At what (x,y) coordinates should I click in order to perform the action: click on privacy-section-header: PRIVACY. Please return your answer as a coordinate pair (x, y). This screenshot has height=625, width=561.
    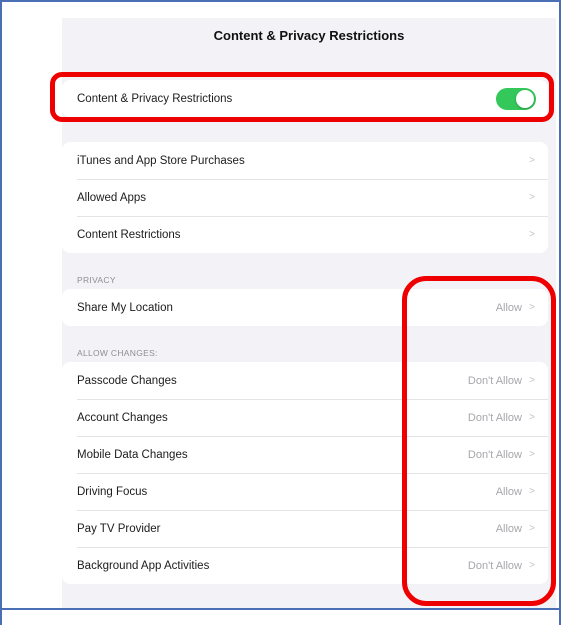
    Looking at the image, I should click on (96, 280).